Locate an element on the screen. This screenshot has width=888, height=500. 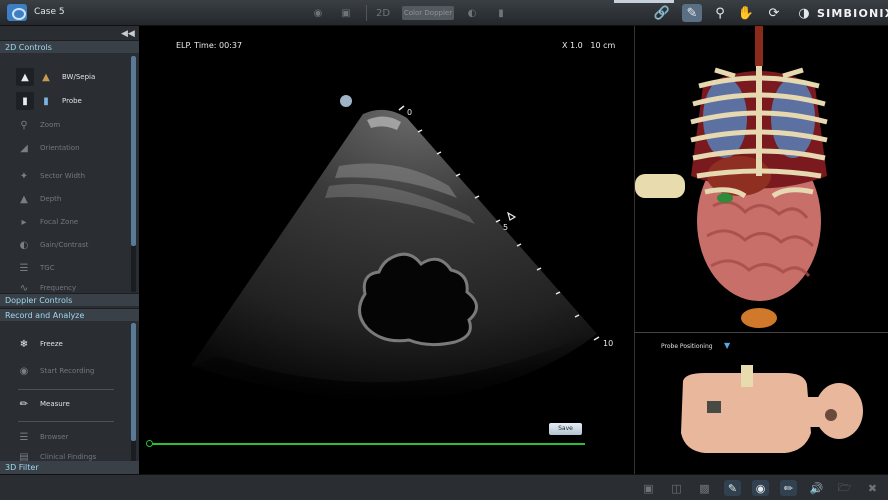
controls-scrollbar-thumb is located at coordinates (133, 151).